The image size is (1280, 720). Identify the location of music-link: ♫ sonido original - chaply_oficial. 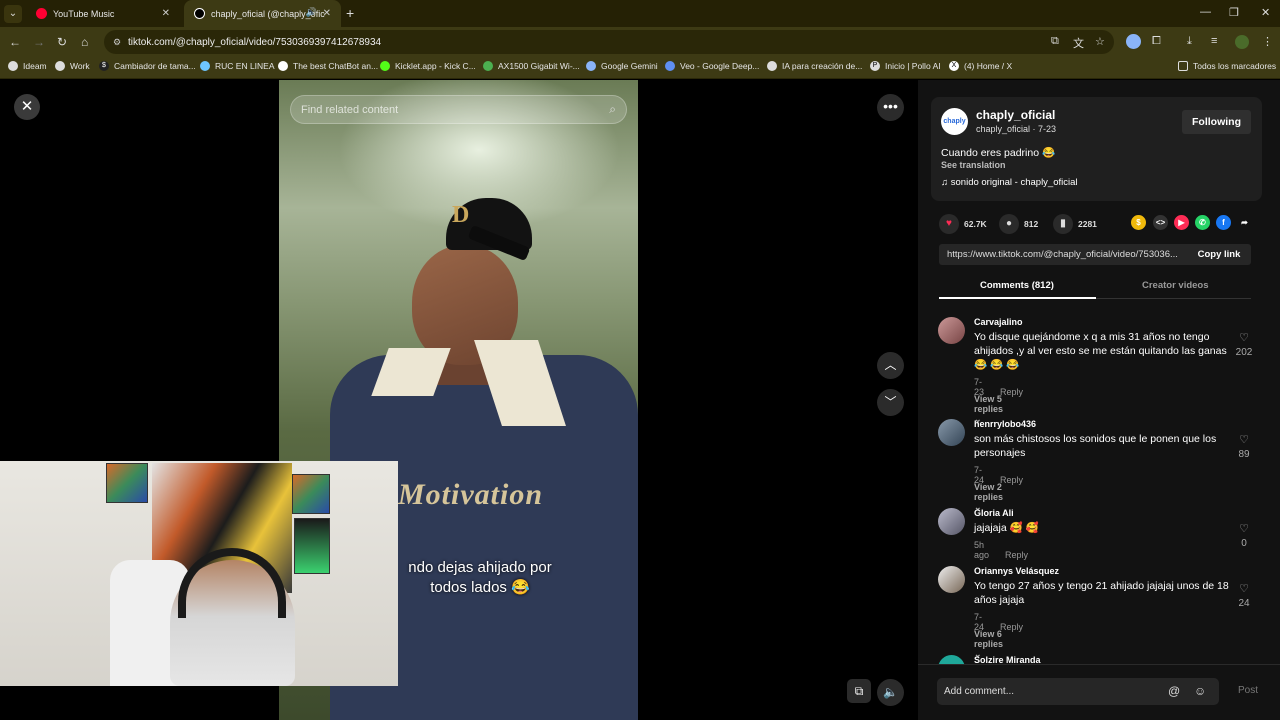
(1009, 182).